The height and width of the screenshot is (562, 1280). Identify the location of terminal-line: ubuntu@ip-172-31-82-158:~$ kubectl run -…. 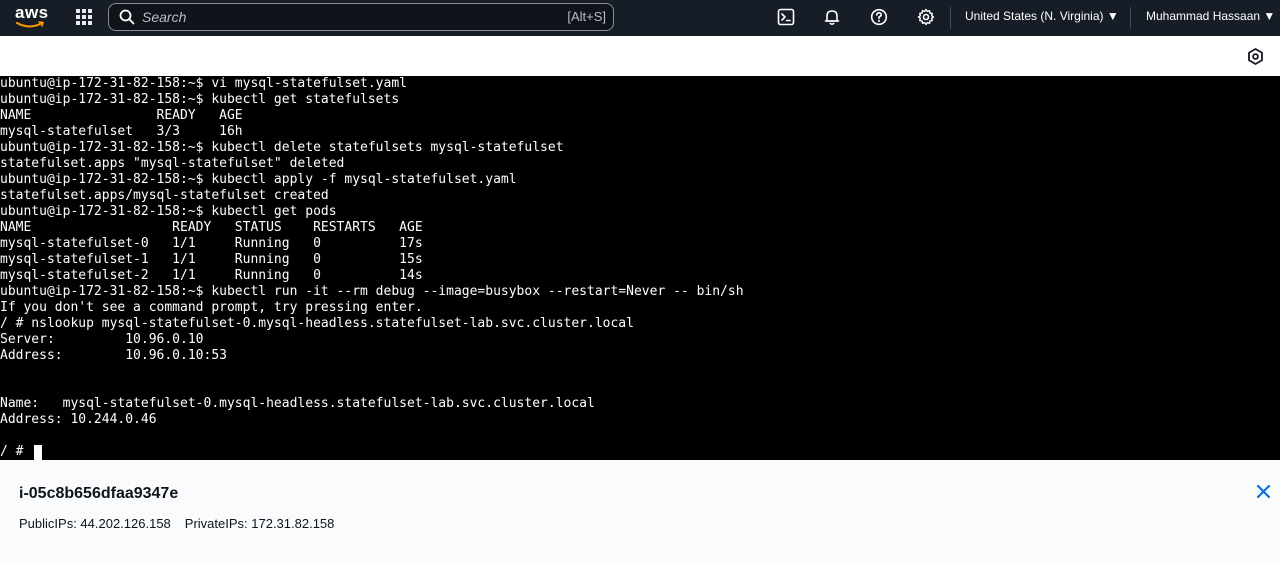
(372, 291).